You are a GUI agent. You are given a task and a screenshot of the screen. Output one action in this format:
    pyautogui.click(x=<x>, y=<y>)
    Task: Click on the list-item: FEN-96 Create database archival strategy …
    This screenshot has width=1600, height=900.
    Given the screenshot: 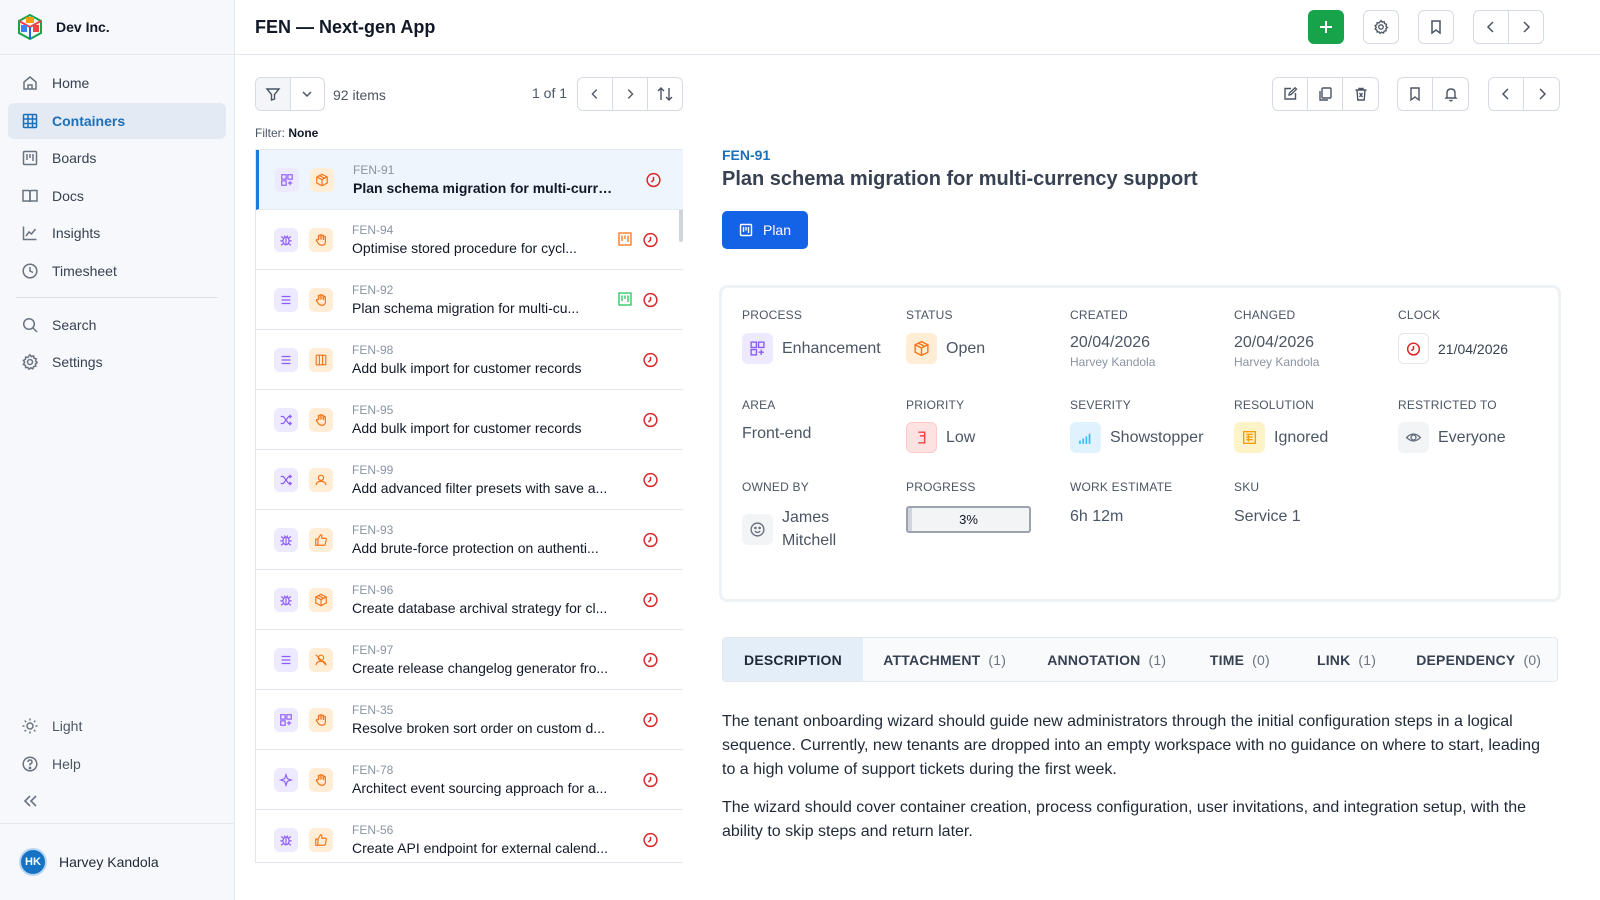 What is the action you would take?
    pyautogui.click(x=469, y=600)
    